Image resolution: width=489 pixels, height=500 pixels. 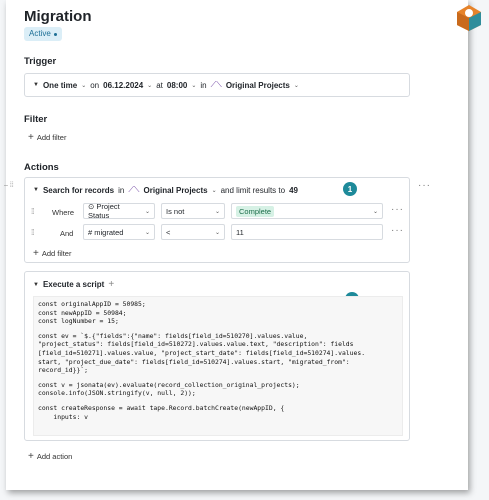 What do you see at coordinates (203, 85) in the screenshot?
I see `in-label: in` at bounding box center [203, 85].